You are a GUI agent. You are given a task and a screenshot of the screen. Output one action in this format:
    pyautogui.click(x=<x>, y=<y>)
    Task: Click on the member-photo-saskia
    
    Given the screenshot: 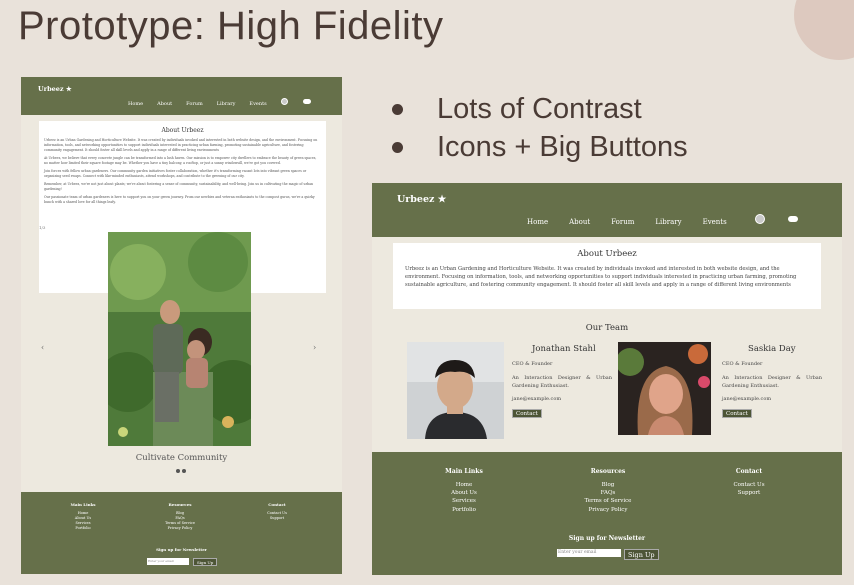 What is the action you would take?
    pyautogui.click(x=664, y=388)
    